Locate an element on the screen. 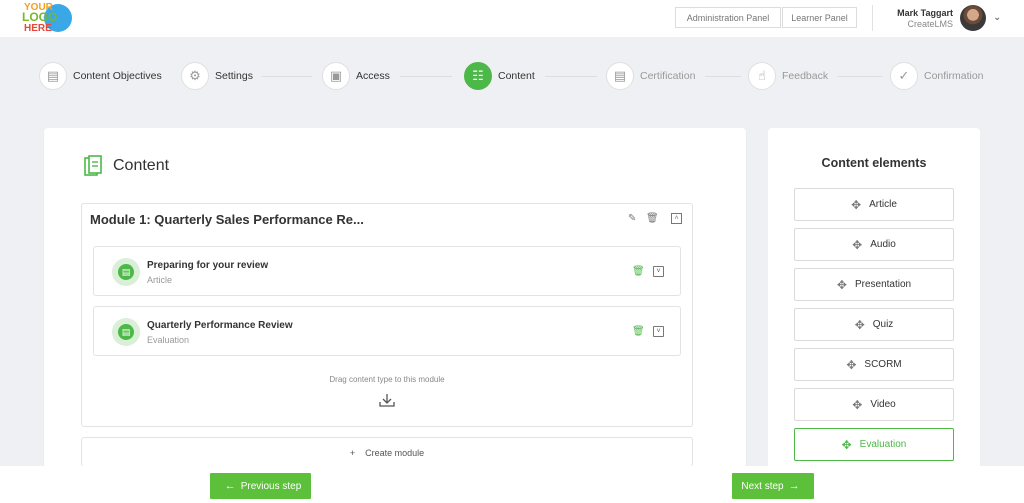 The image size is (1024, 503). create-module-text: Create module is located at coordinates (395, 453).